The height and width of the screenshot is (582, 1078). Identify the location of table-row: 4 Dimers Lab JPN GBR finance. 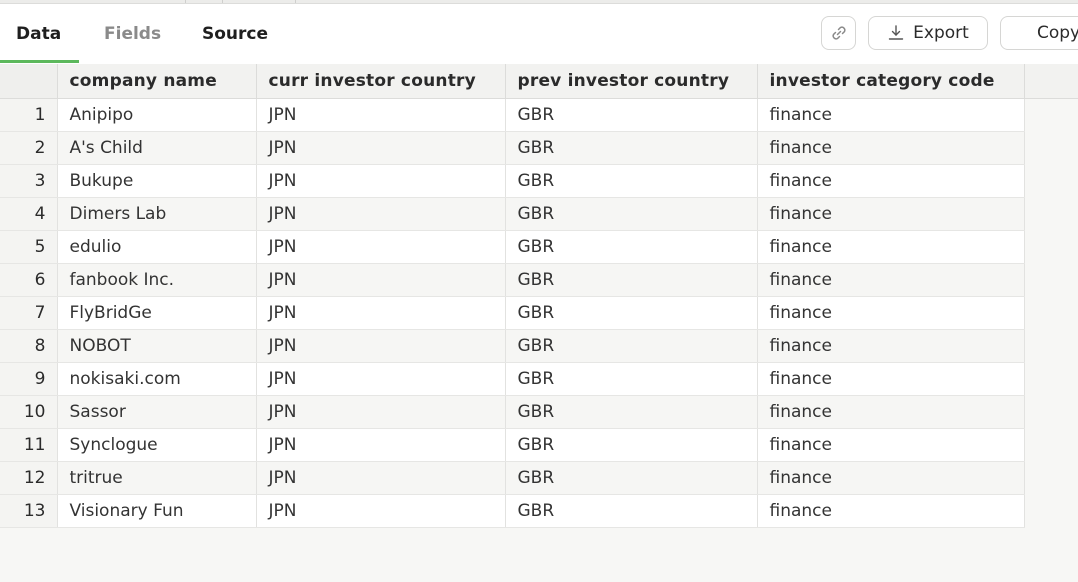
(539, 214).